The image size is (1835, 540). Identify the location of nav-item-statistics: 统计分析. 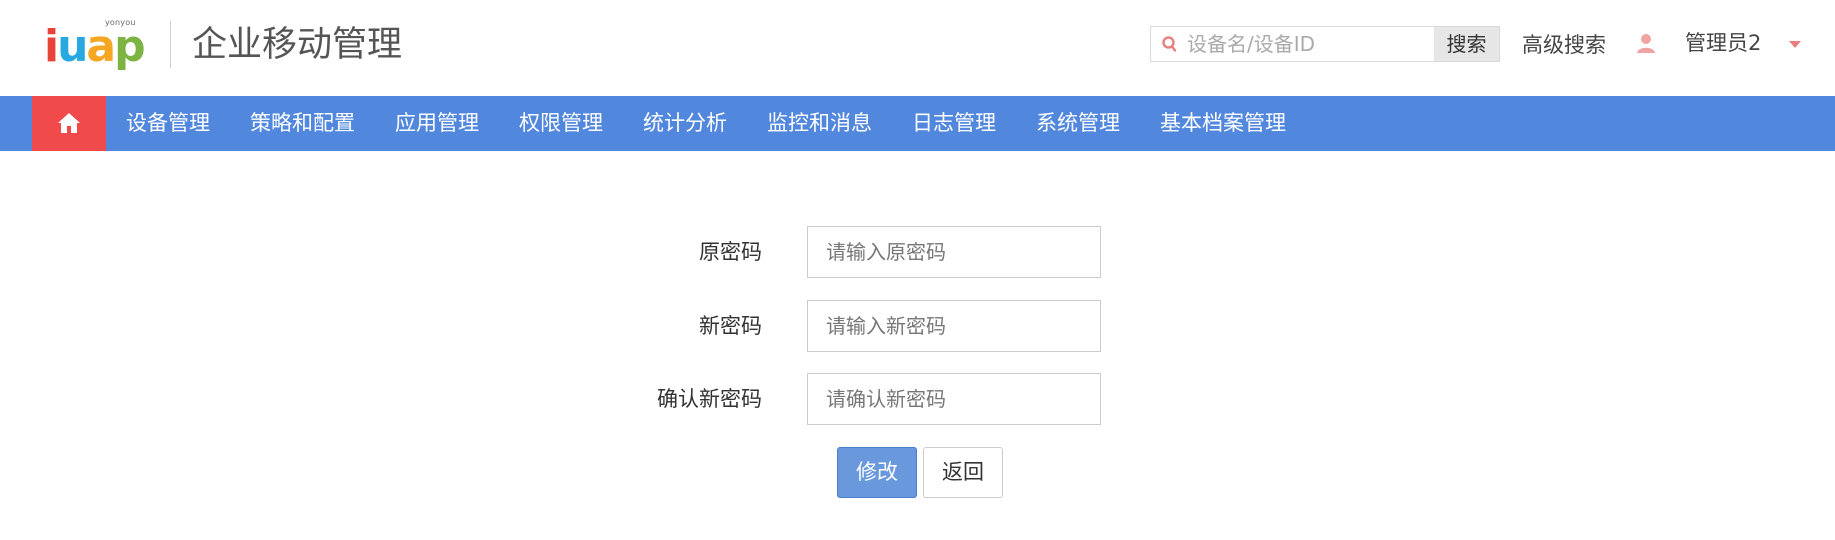
(685, 123).